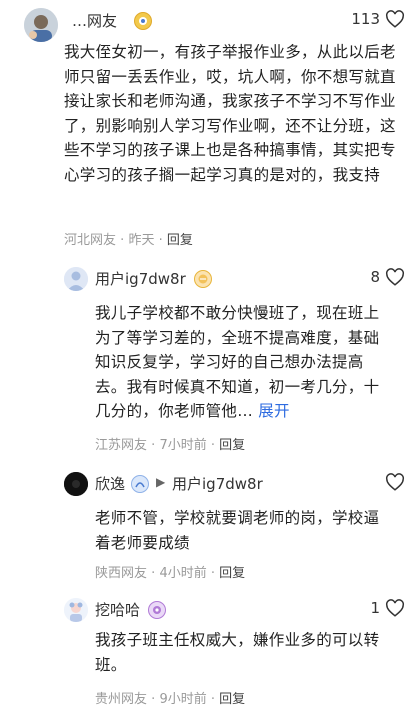  Describe the element at coordinates (365, 19) in the screenshot. I see `like-count: 113` at that location.